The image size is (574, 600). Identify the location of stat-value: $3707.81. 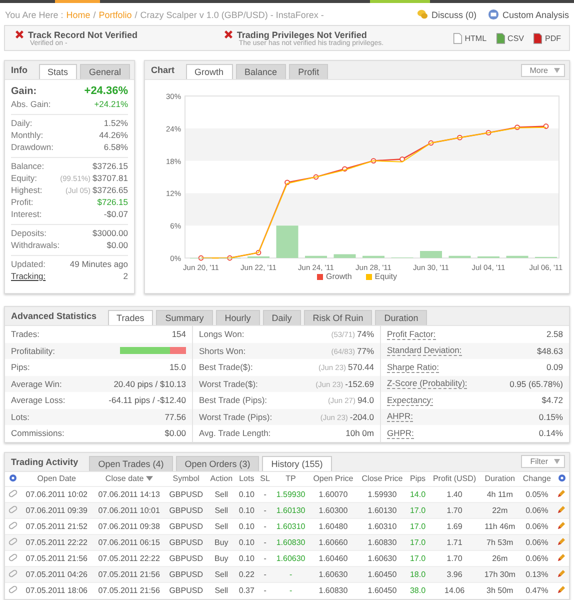
(110, 178).